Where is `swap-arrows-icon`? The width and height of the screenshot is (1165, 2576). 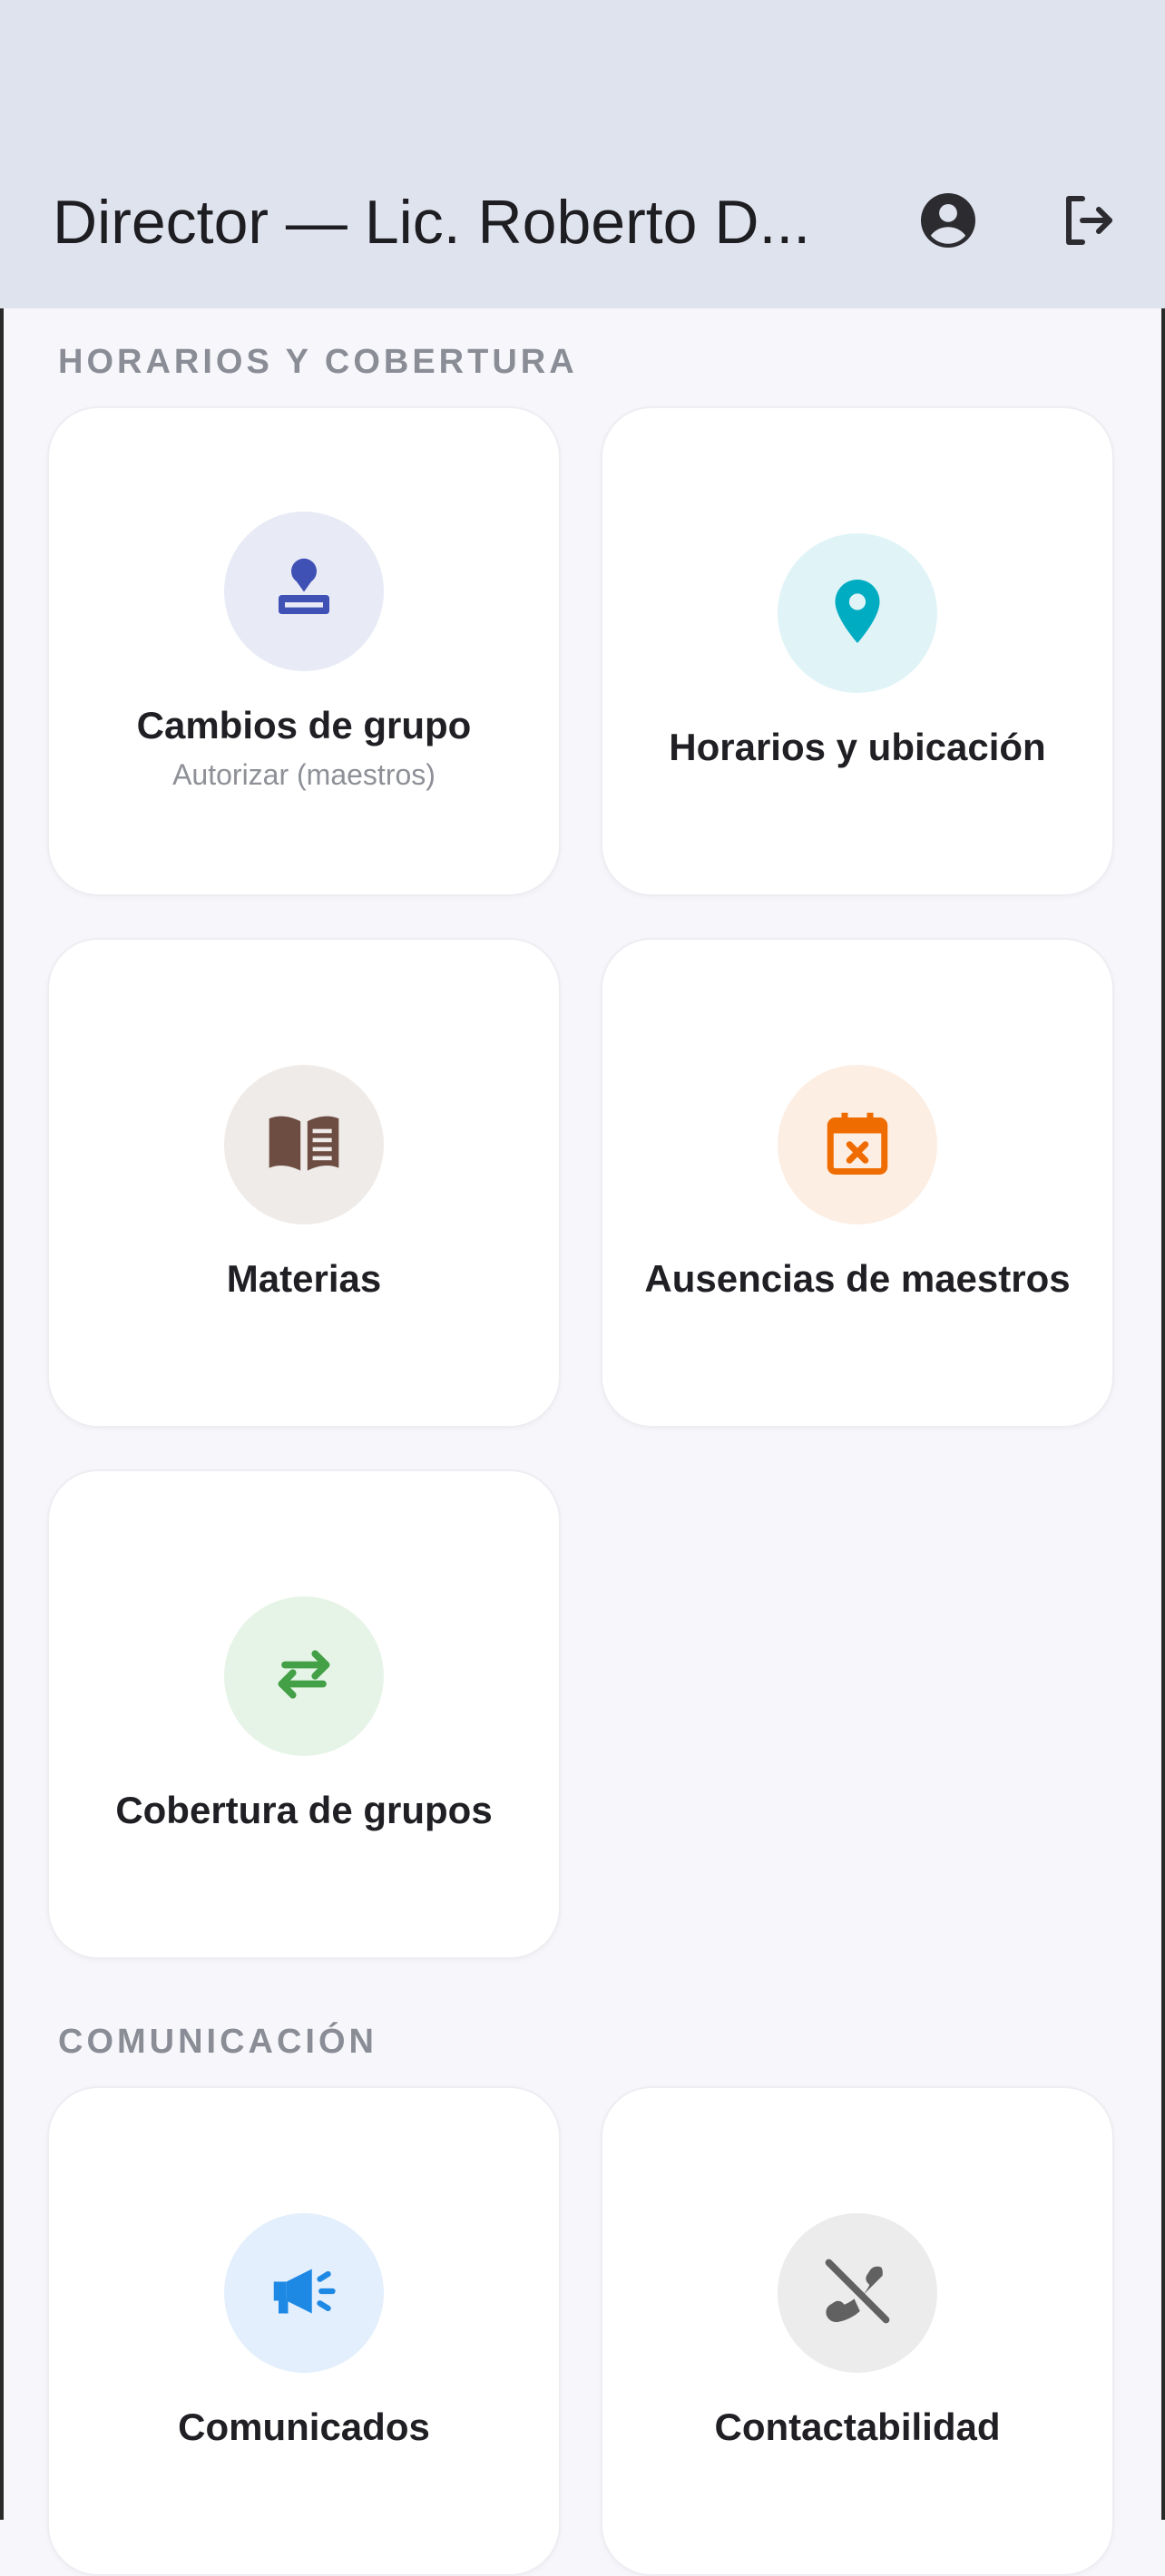
swap-arrows-icon is located at coordinates (304, 1676).